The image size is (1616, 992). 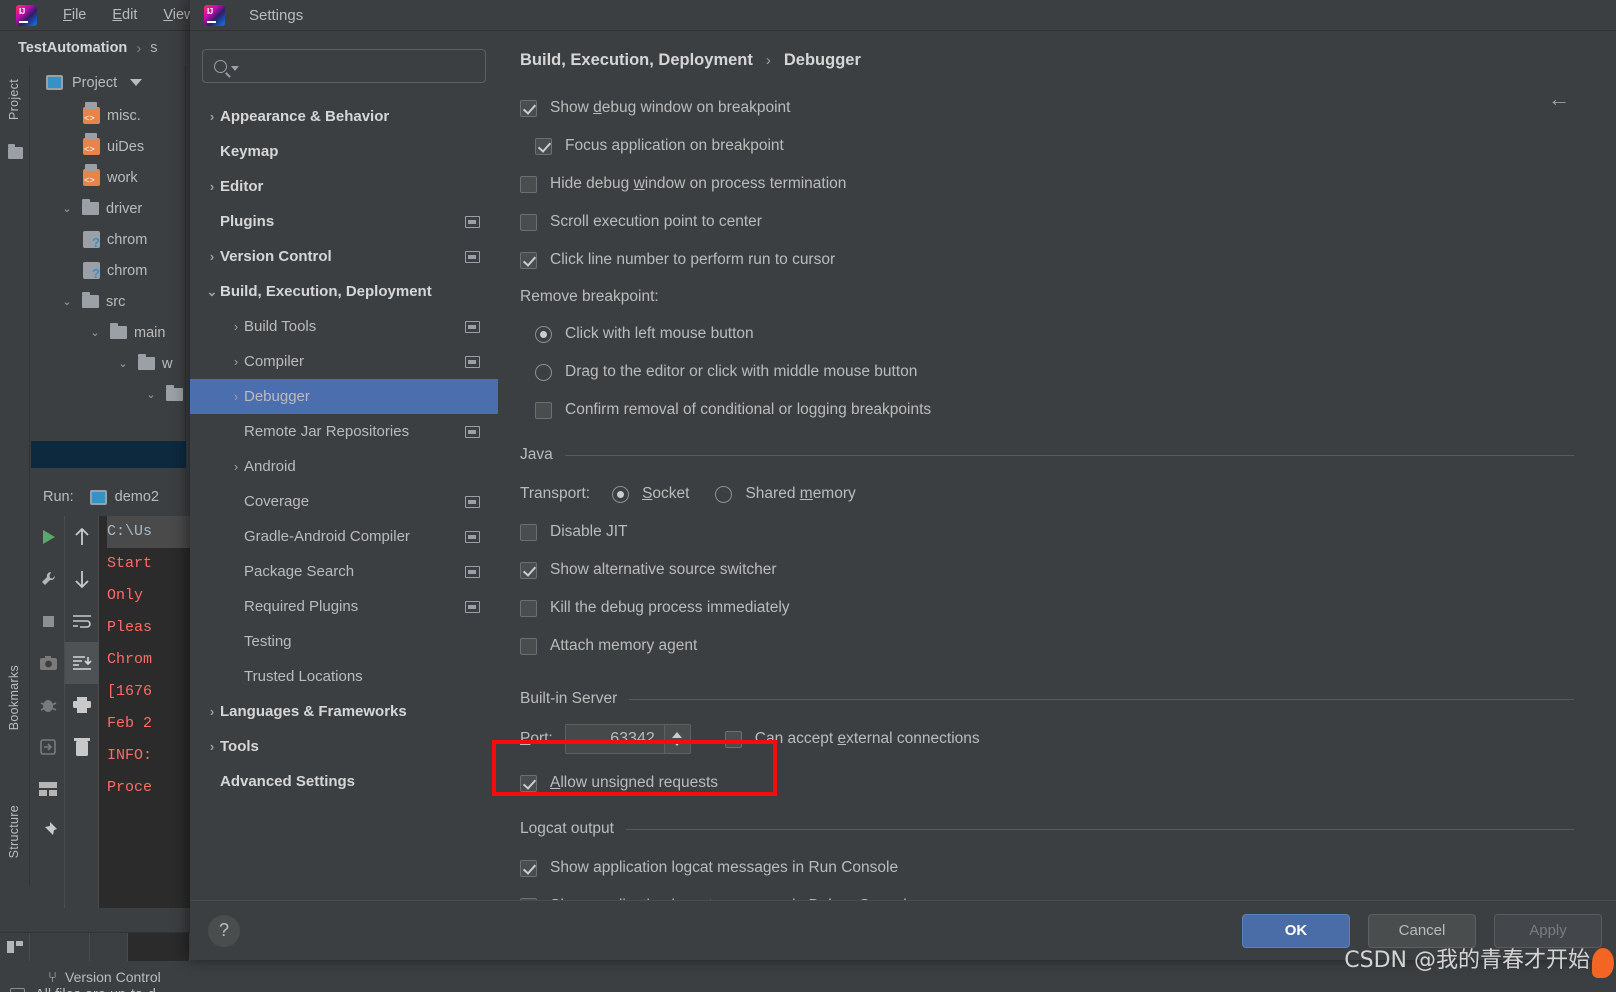 I want to click on list-item: ⌄ driver, so click(x=108, y=208).